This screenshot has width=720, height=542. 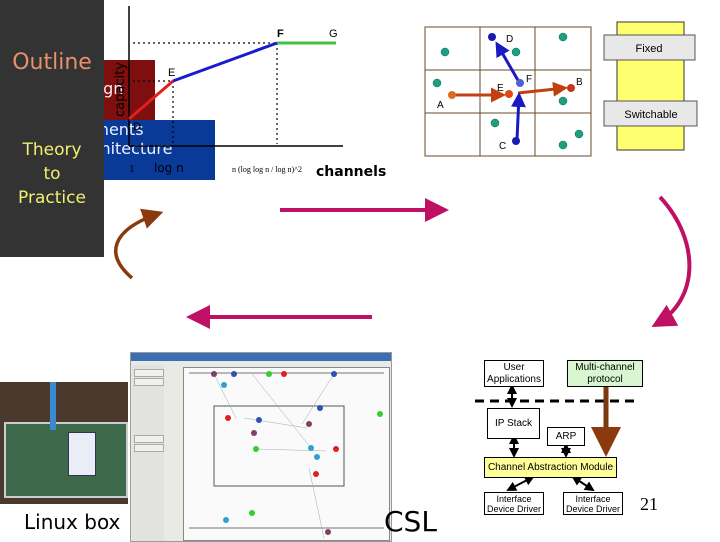 I want to click on interface-driver-box: Interface Device Driver, so click(x=593, y=503).